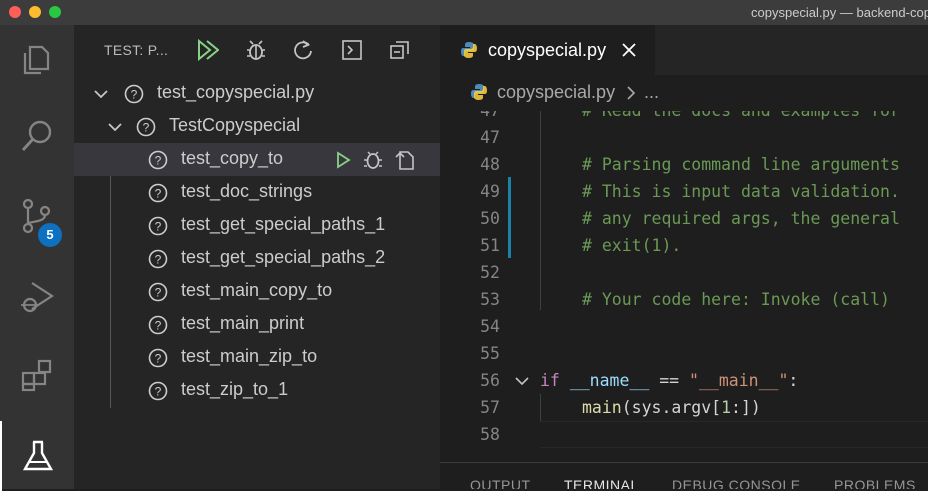 Image resolution: width=928 pixels, height=491 pixels. What do you see at coordinates (35, 12) in the screenshot?
I see `minimize-window-button` at bounding box center [35, 12].